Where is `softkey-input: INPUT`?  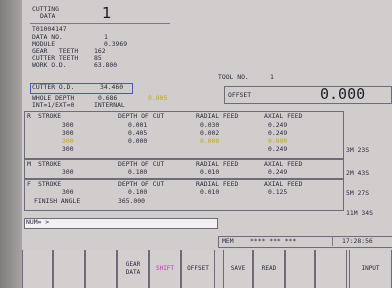 softkey-input: INPUT is located at coordinates (370, 269).